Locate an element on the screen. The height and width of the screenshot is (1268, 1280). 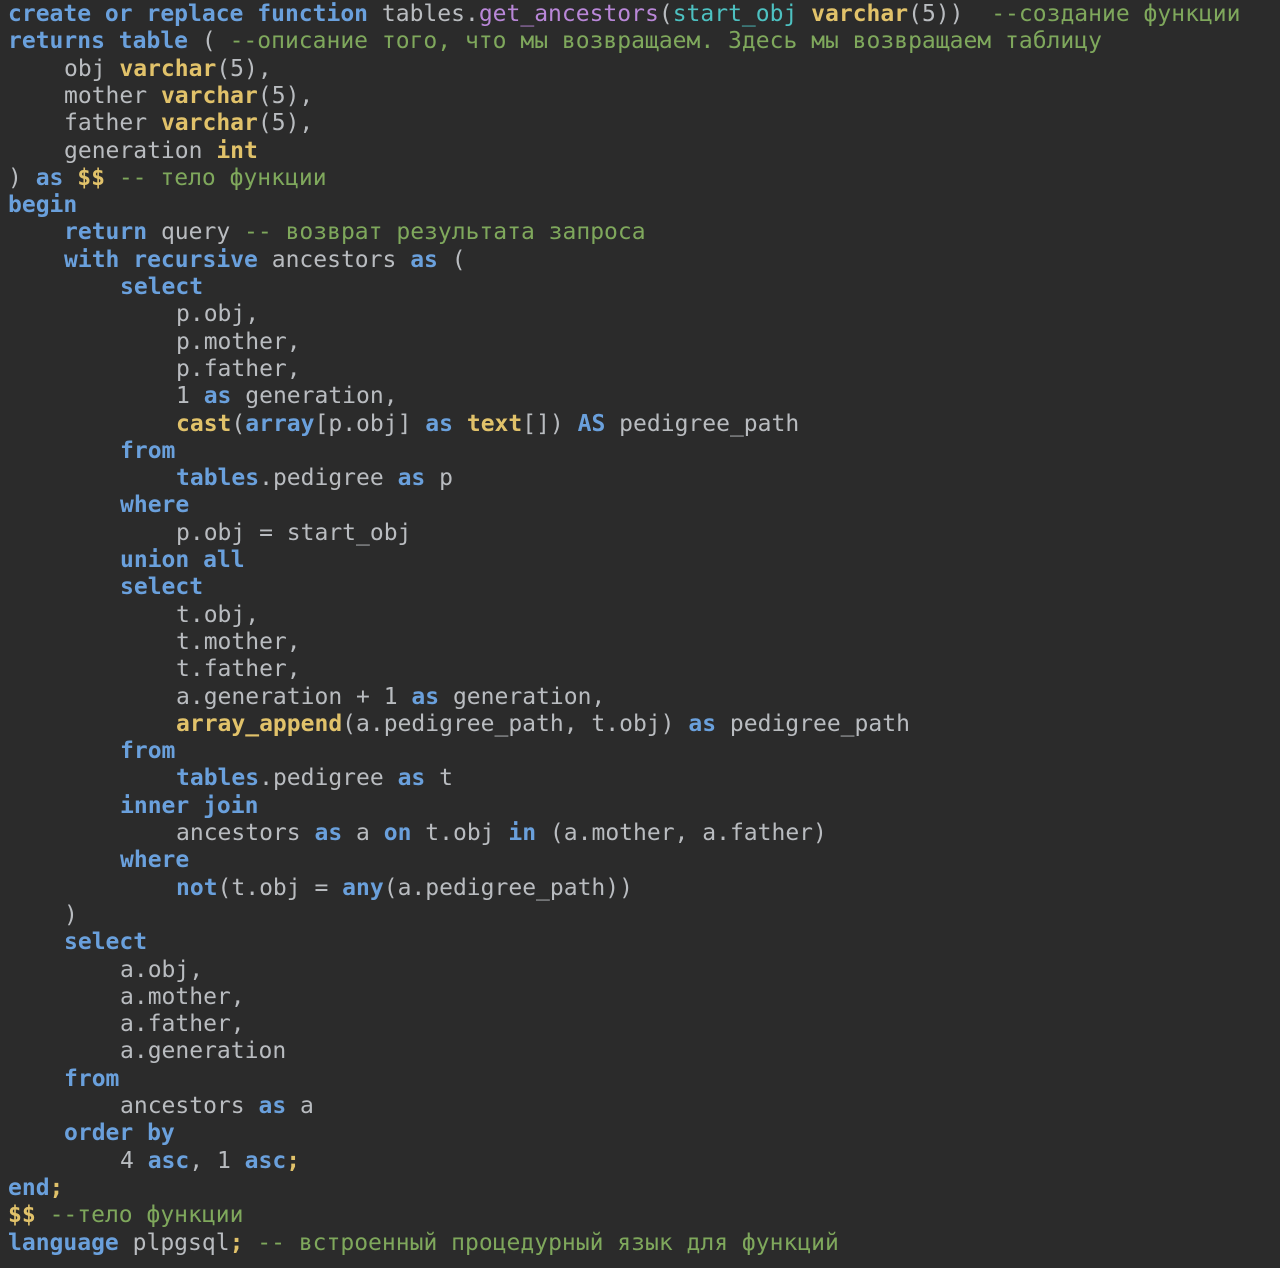
code-line: order by is located at coordinates (119, 1133).